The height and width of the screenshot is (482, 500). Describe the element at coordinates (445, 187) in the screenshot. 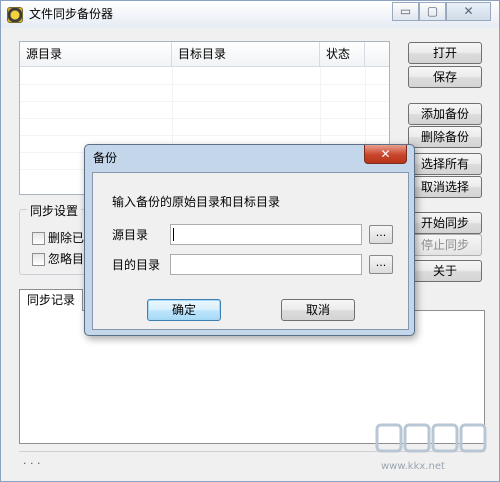

I see `cancel-select-button: 取消选择` at that location.